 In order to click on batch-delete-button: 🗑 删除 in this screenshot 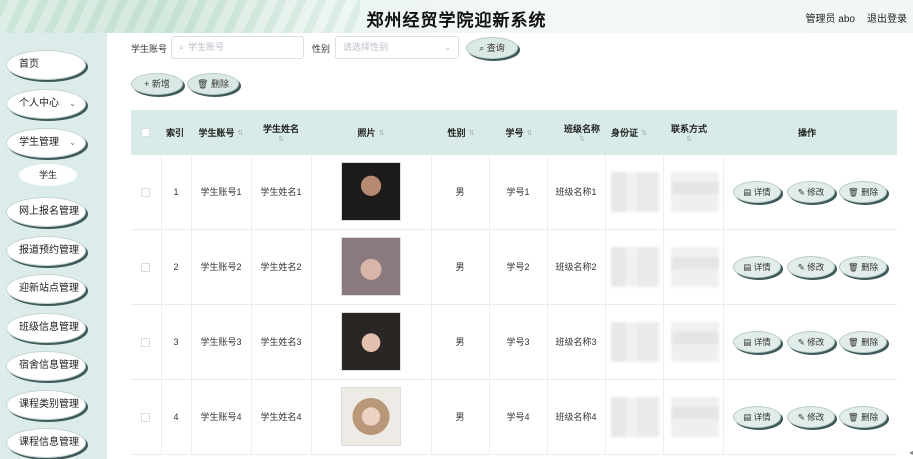, I will do `click(213, 84)`.